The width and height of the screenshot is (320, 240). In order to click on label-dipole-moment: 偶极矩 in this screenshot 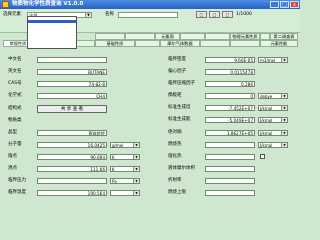, I will do `click(175, 95)`.